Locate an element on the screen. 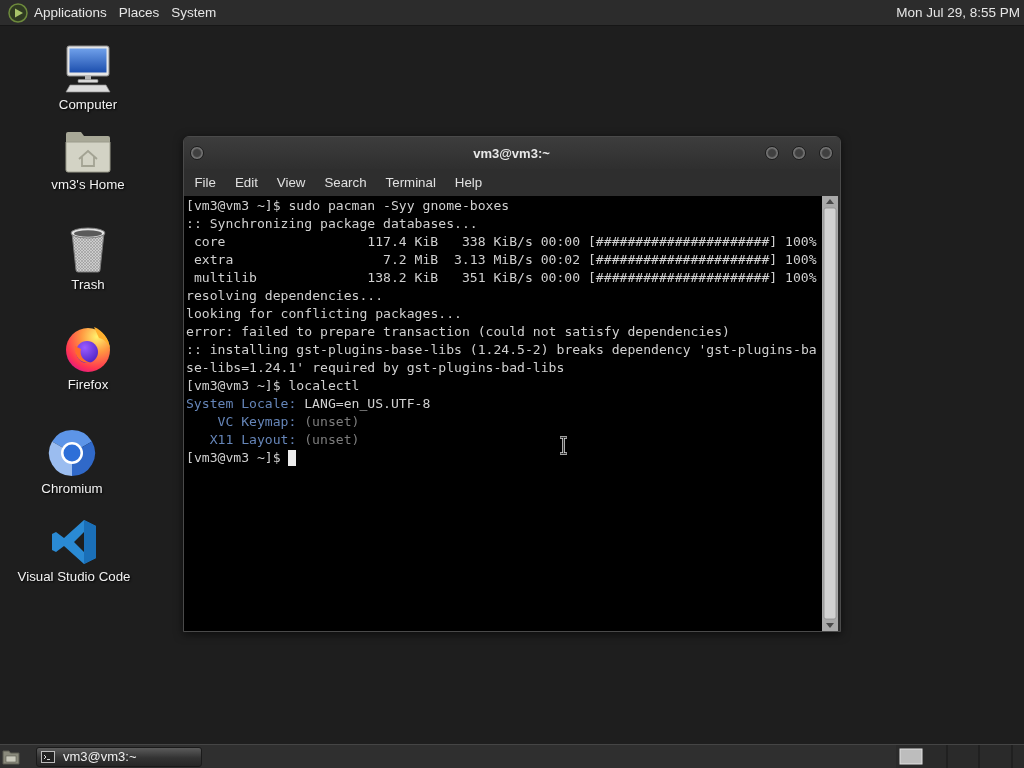 The image size is (1024, 768). terminal-icon is located at coordinates (48, 756).